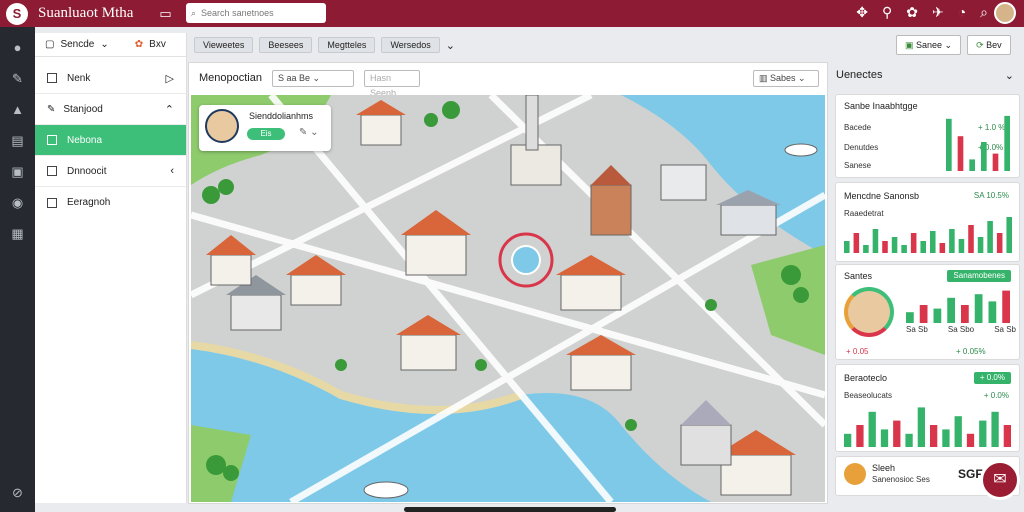 The image size is (1024, 512). I want to click on filter-chip: Megtteles, so click(347, 45).